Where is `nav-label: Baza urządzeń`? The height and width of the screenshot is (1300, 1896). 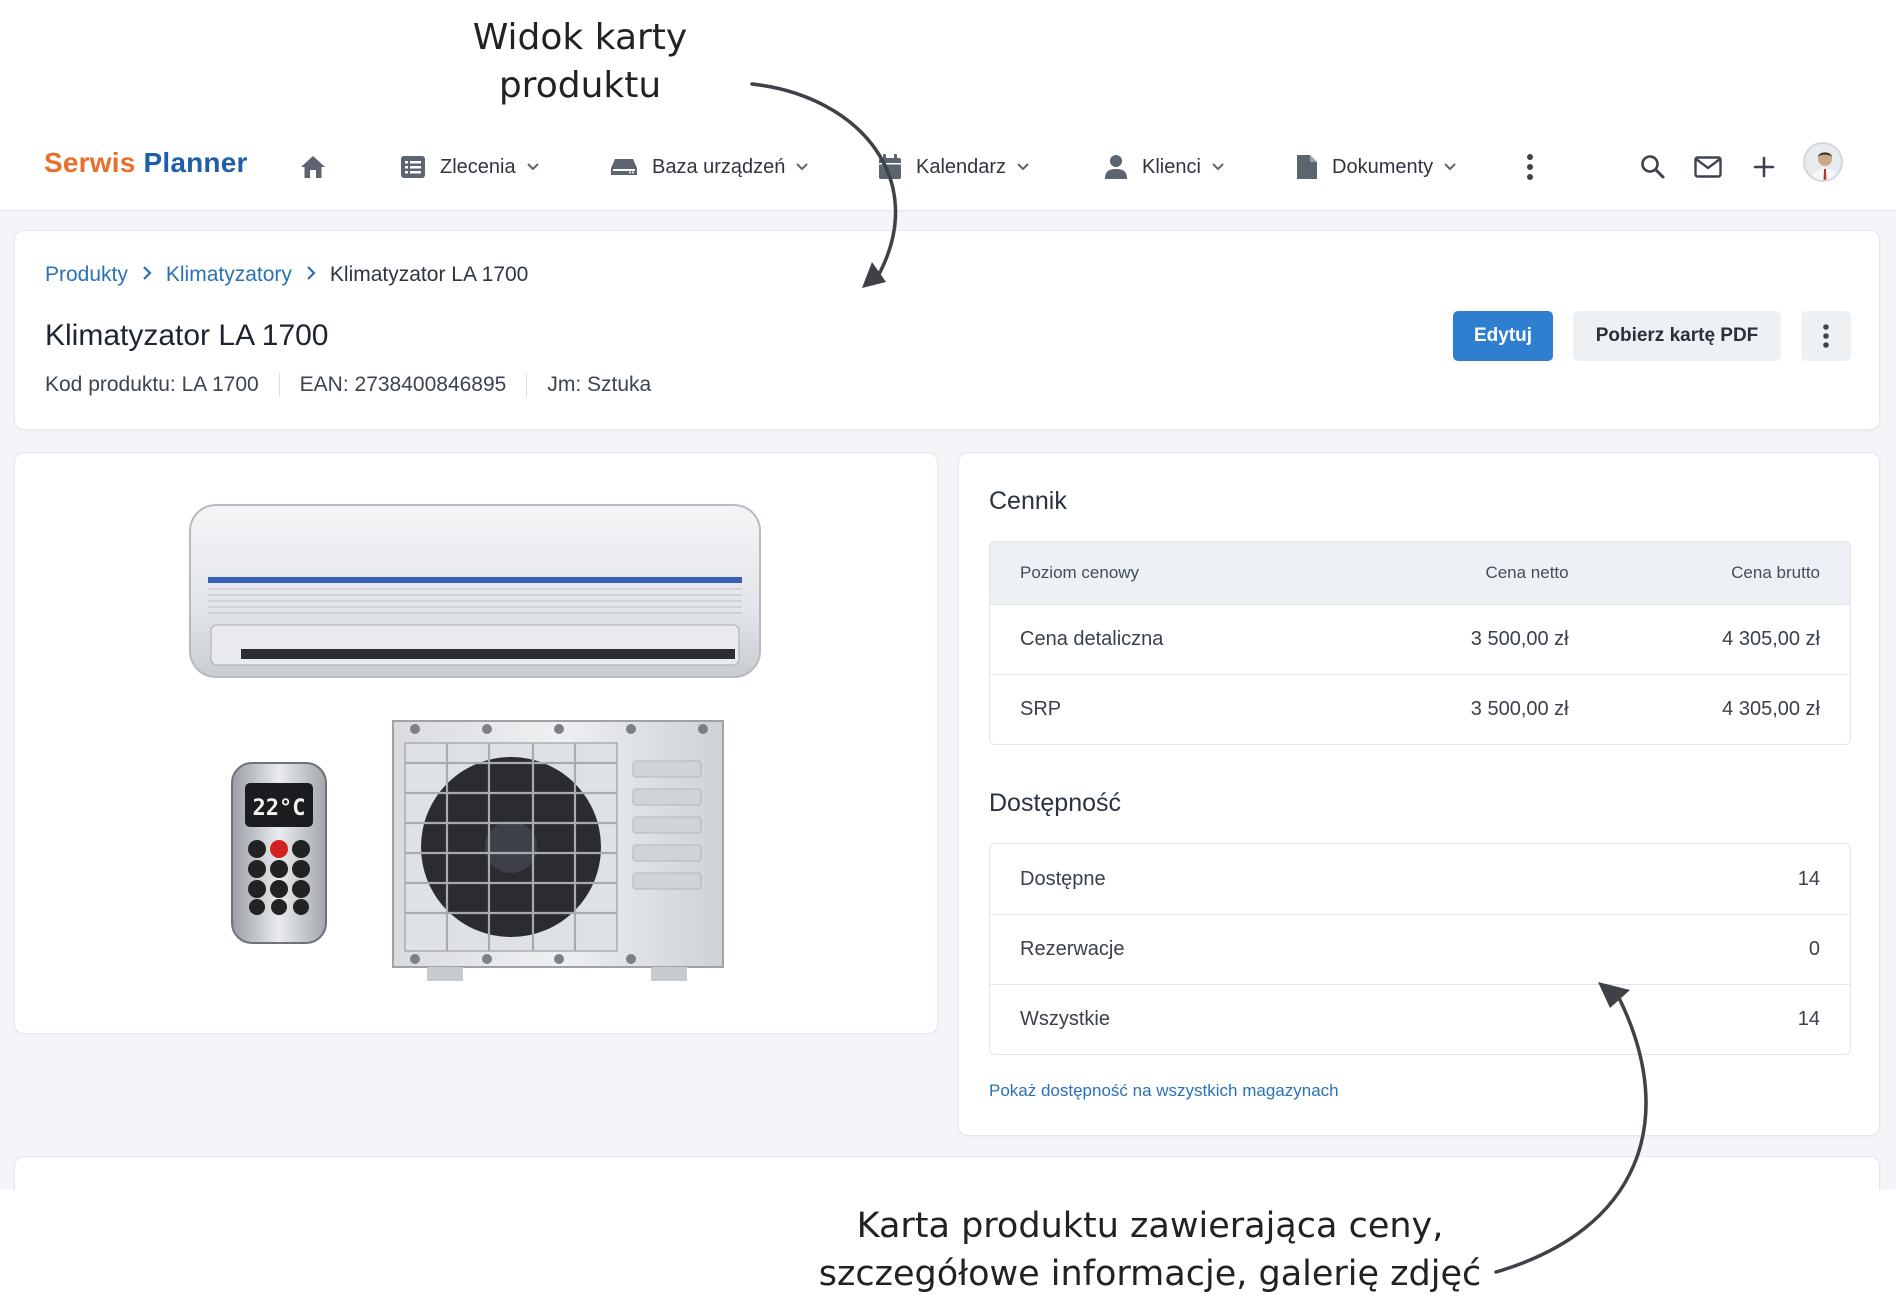 nav-label: Baza urządzeń is located at coordinates (719, 166).